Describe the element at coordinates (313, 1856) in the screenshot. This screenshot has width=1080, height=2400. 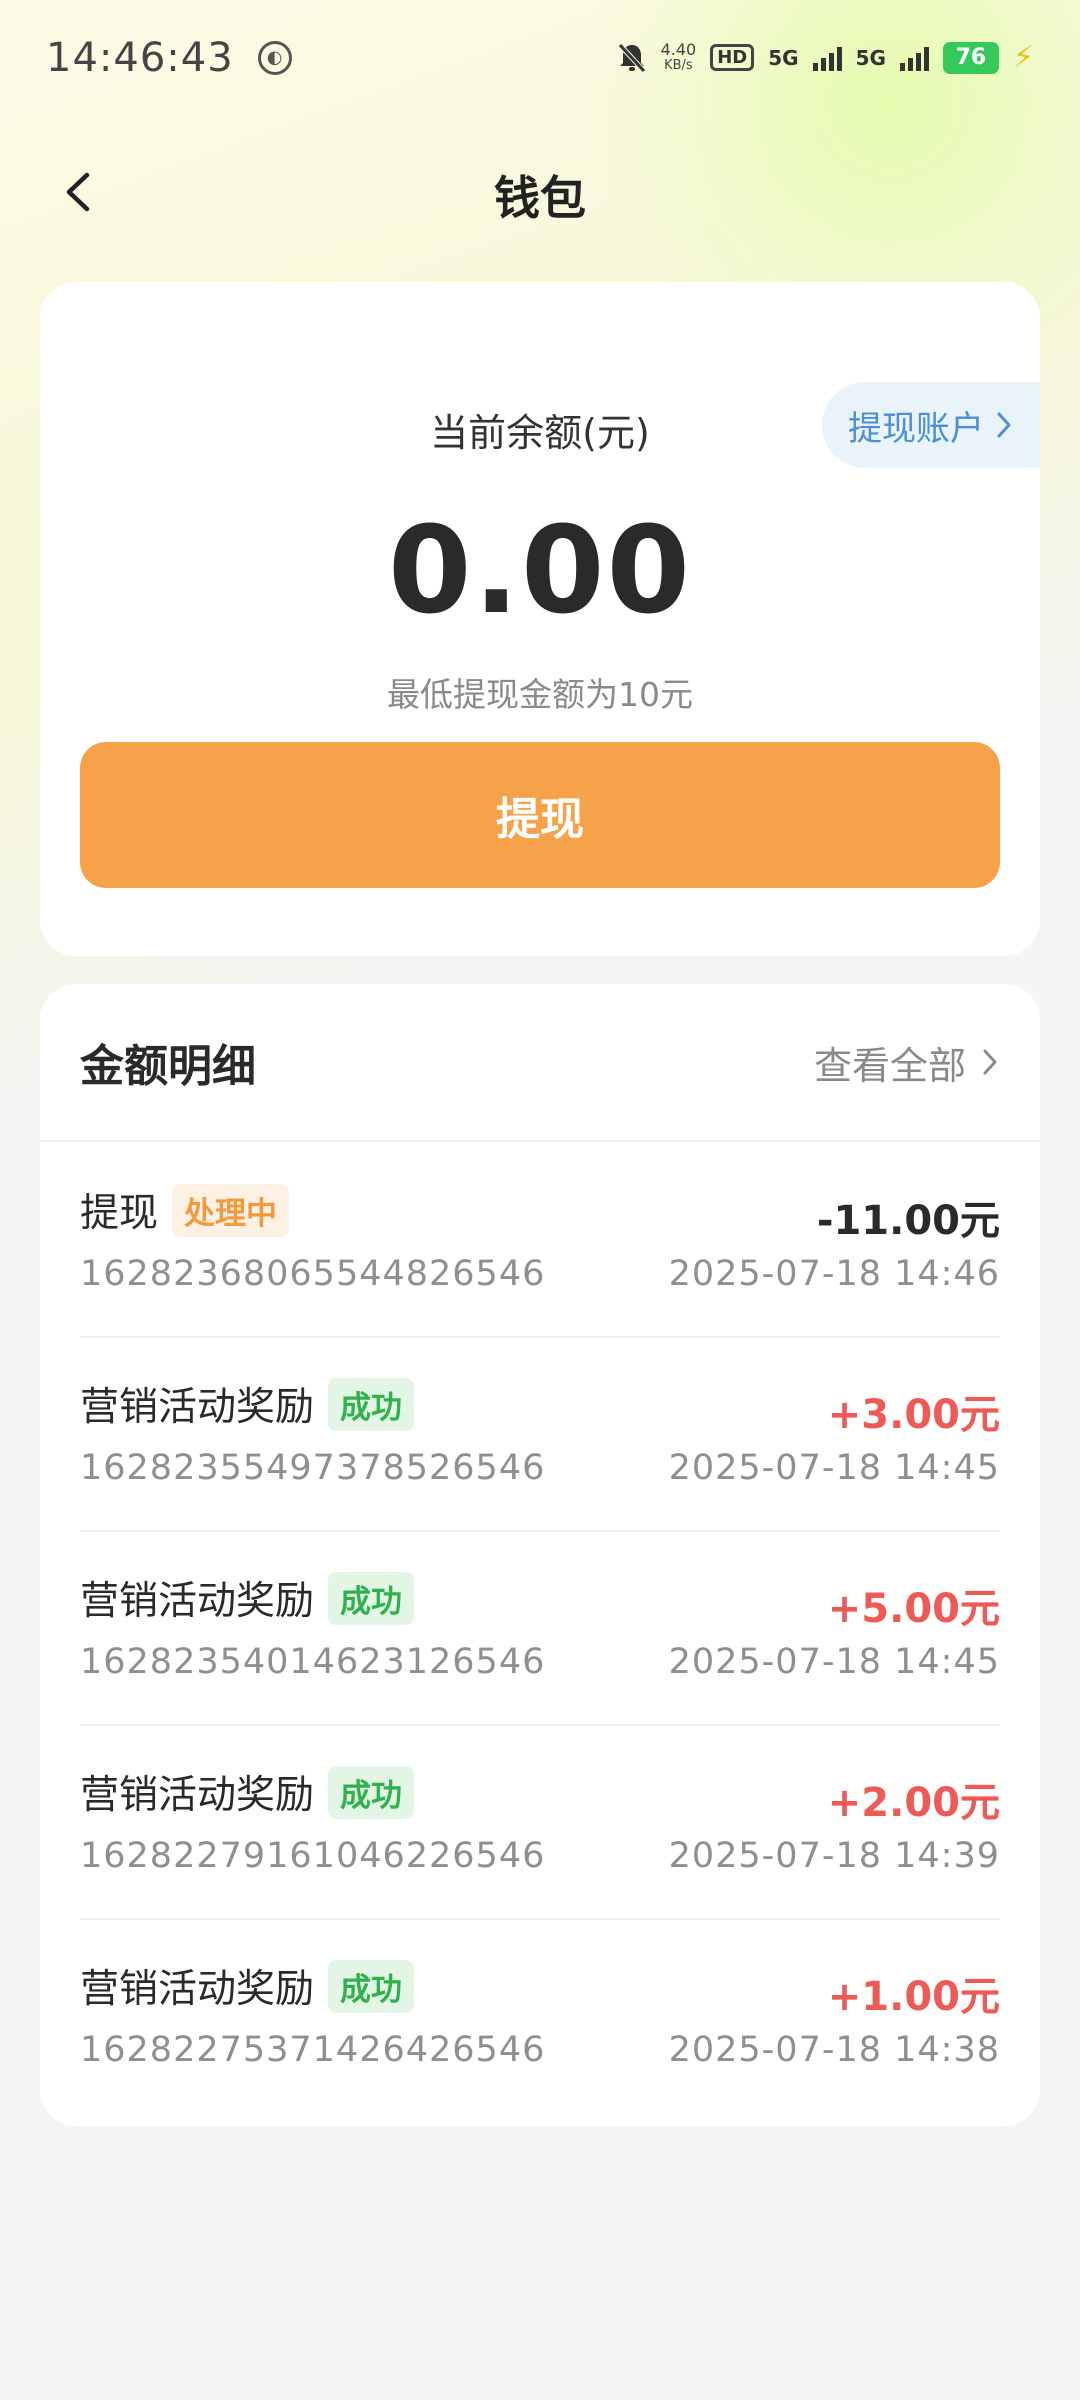
I see `transaction-id: 16282279161046226546` at that location.